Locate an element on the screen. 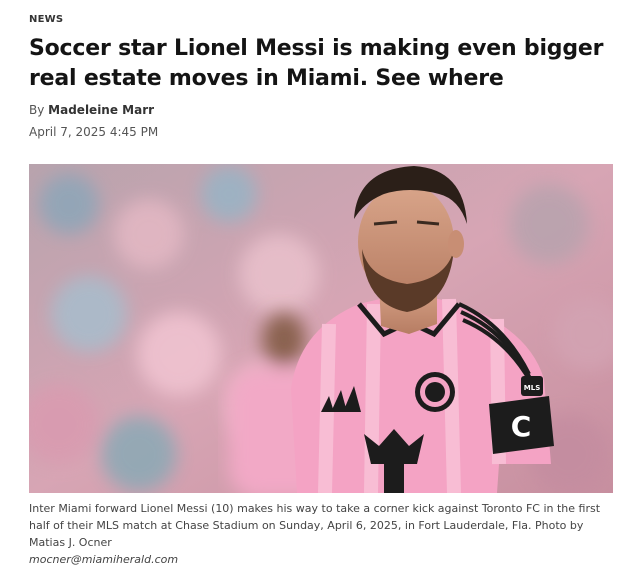 This screenshot has width=640, height=568. section-label: NEWS is located at coordinates (46, 19).